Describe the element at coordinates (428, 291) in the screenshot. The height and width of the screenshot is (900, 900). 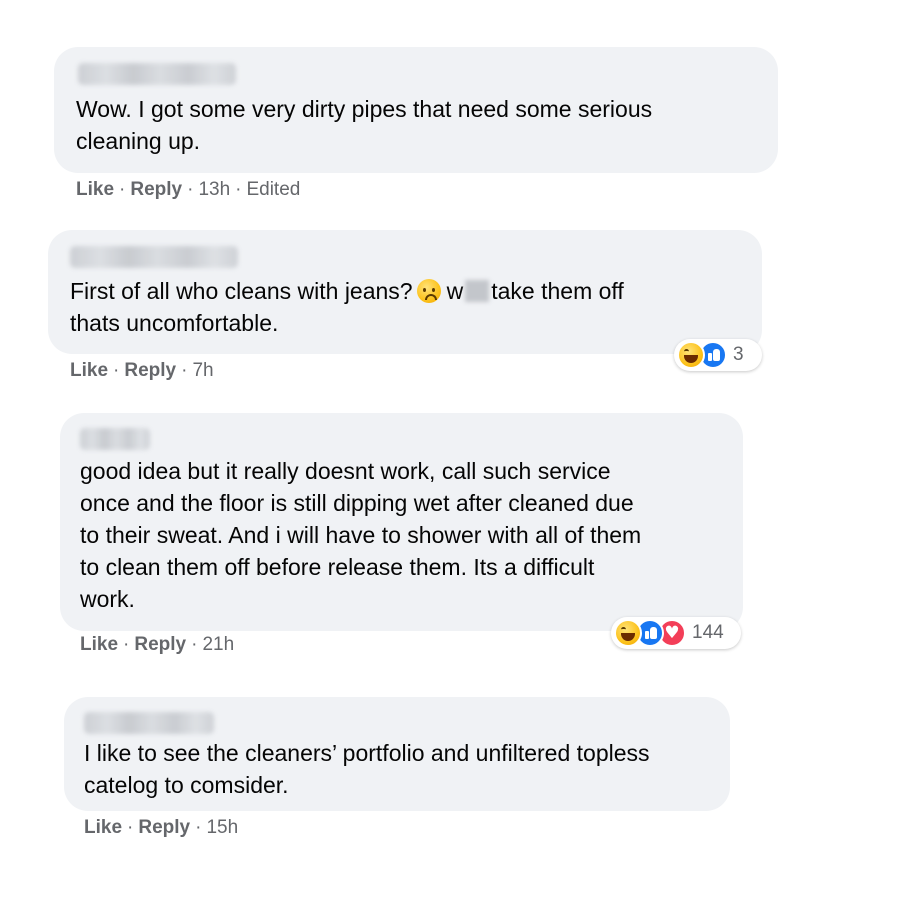
I see `worried-face-emoji-icon` at that location.